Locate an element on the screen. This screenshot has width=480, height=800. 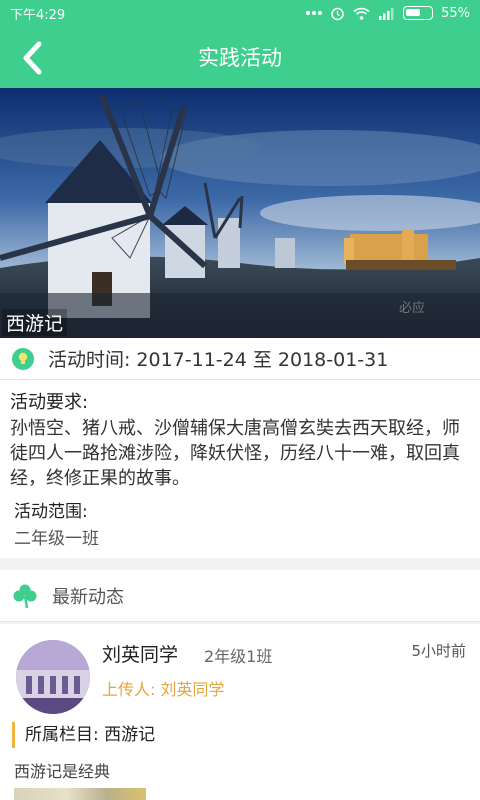
battery-percent: 55% is located at coordinates (455, 13).